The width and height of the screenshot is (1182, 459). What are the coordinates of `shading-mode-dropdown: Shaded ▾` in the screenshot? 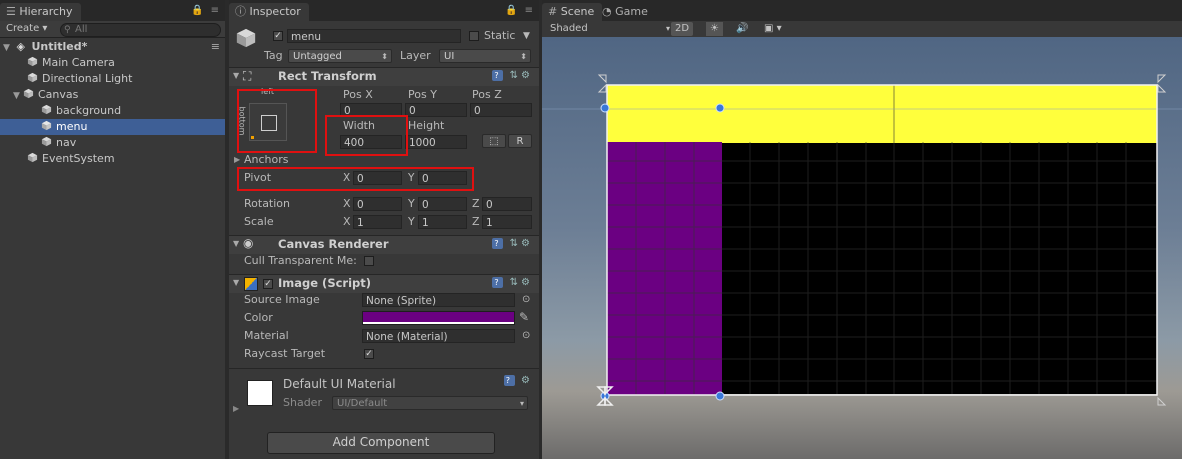 It's located at (608, 29).